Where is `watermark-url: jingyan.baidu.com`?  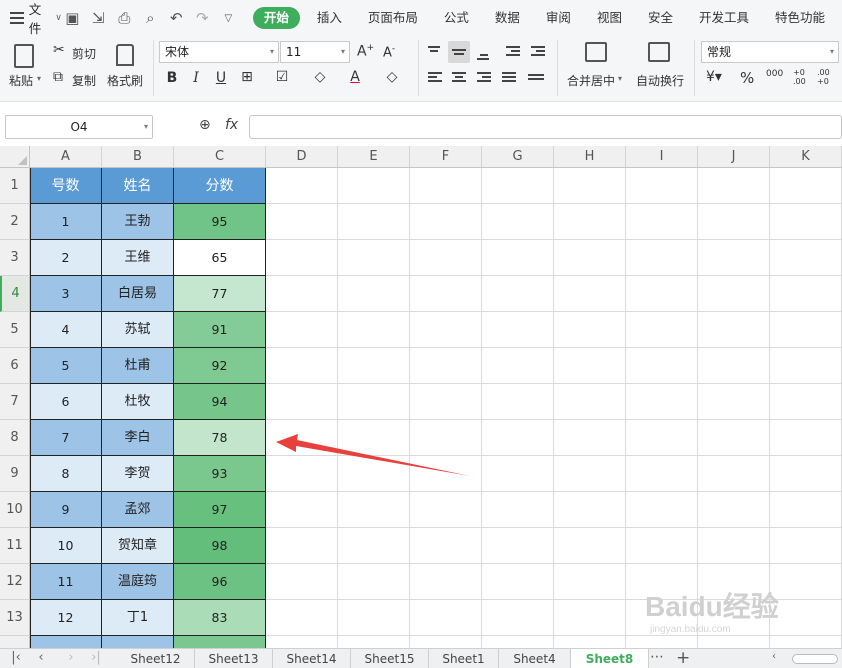 watermark-url: jingyan.baidu.com is located at coordinates (690, 629).